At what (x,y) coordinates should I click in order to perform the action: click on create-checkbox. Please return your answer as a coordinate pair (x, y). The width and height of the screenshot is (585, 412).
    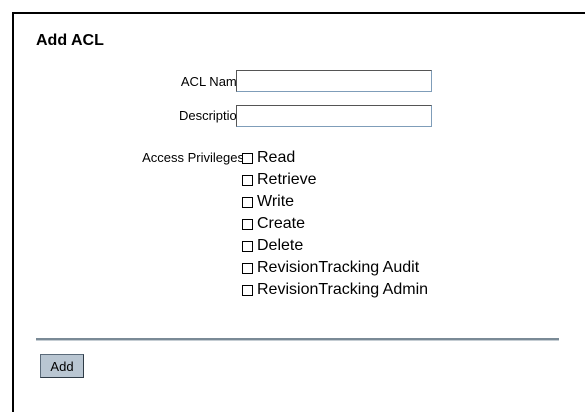
    Looking at the image, I should click on (247, 224).